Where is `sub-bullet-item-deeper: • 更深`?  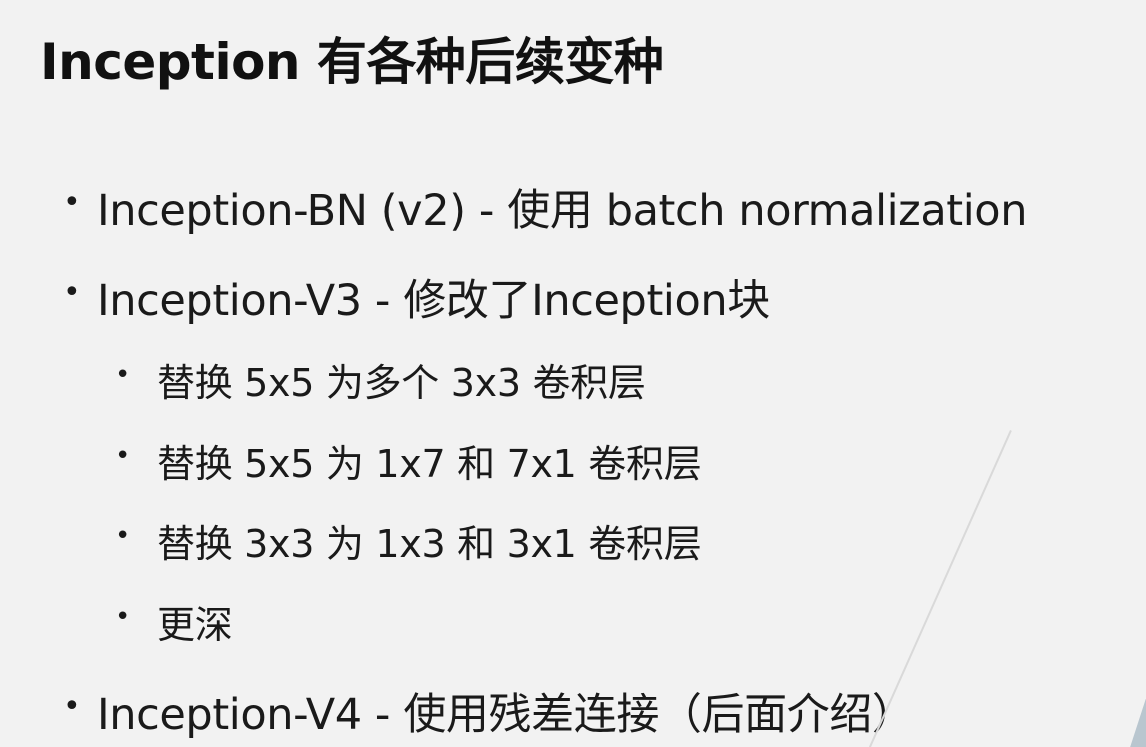 sub-bullet-item-deeper: • 更深 is located at coordinates (174, 621).